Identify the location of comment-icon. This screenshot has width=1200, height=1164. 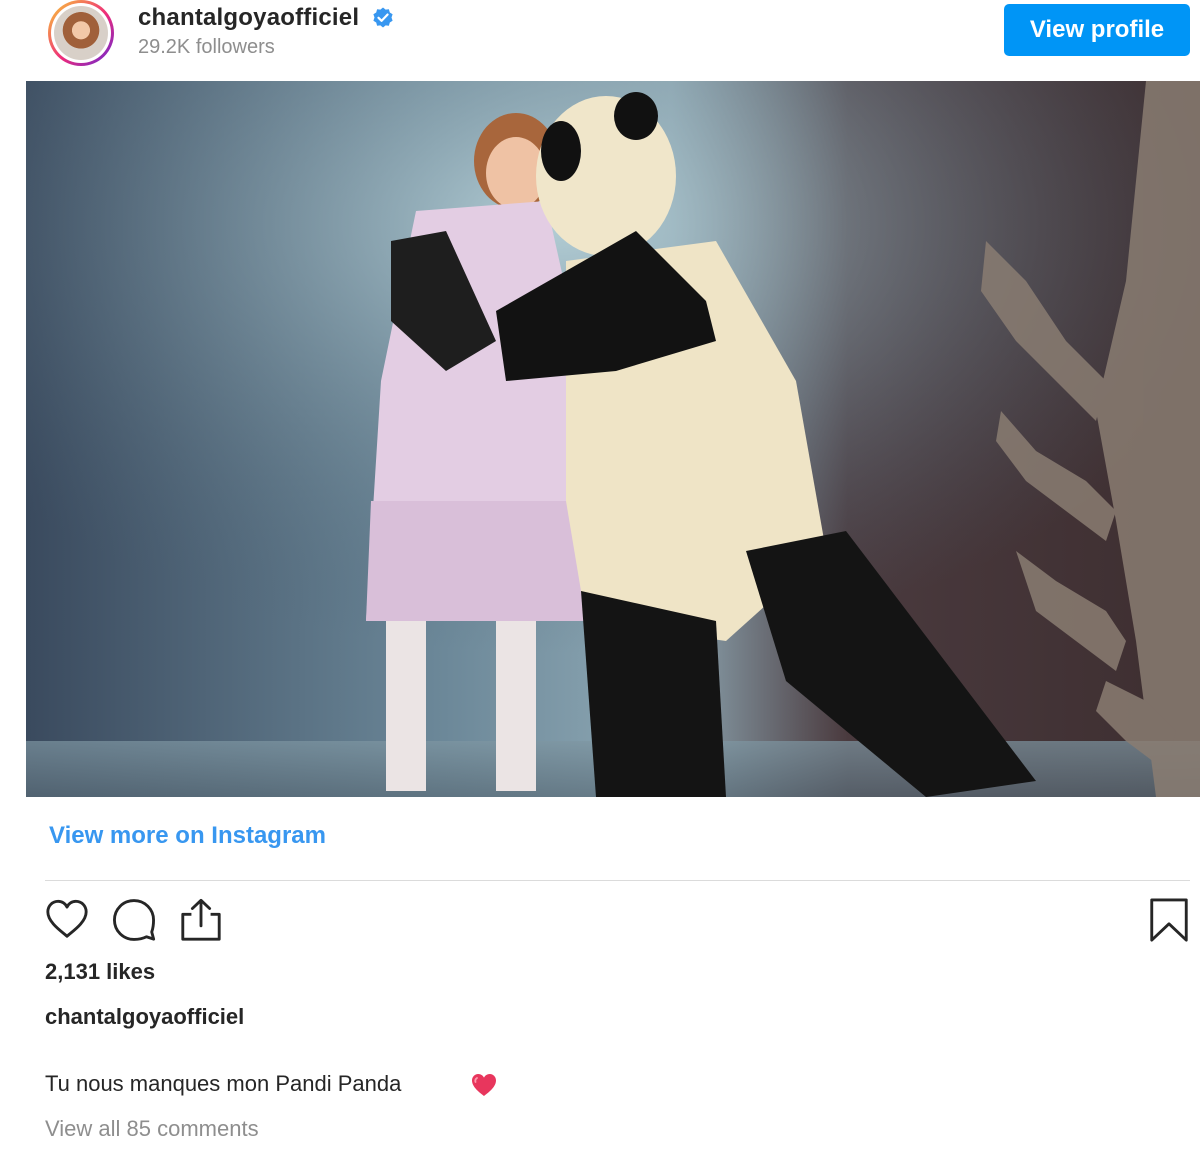
(134, 920).